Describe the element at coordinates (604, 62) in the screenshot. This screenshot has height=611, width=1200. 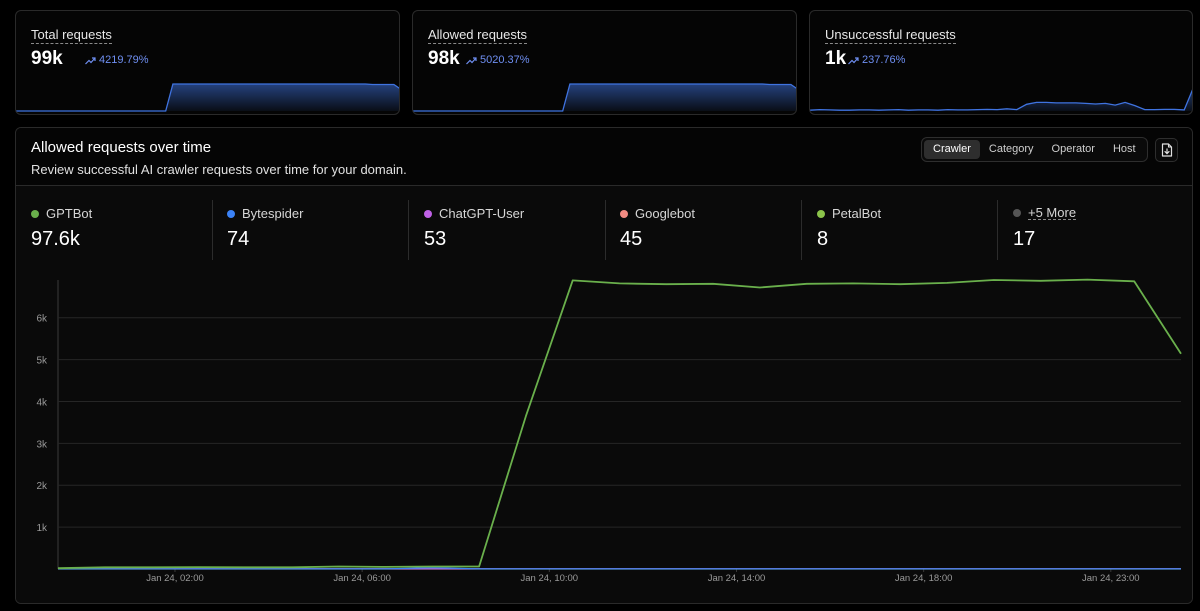
I see `allowed-requests-card: Allowed requests 98k 5020.37%` at that location.